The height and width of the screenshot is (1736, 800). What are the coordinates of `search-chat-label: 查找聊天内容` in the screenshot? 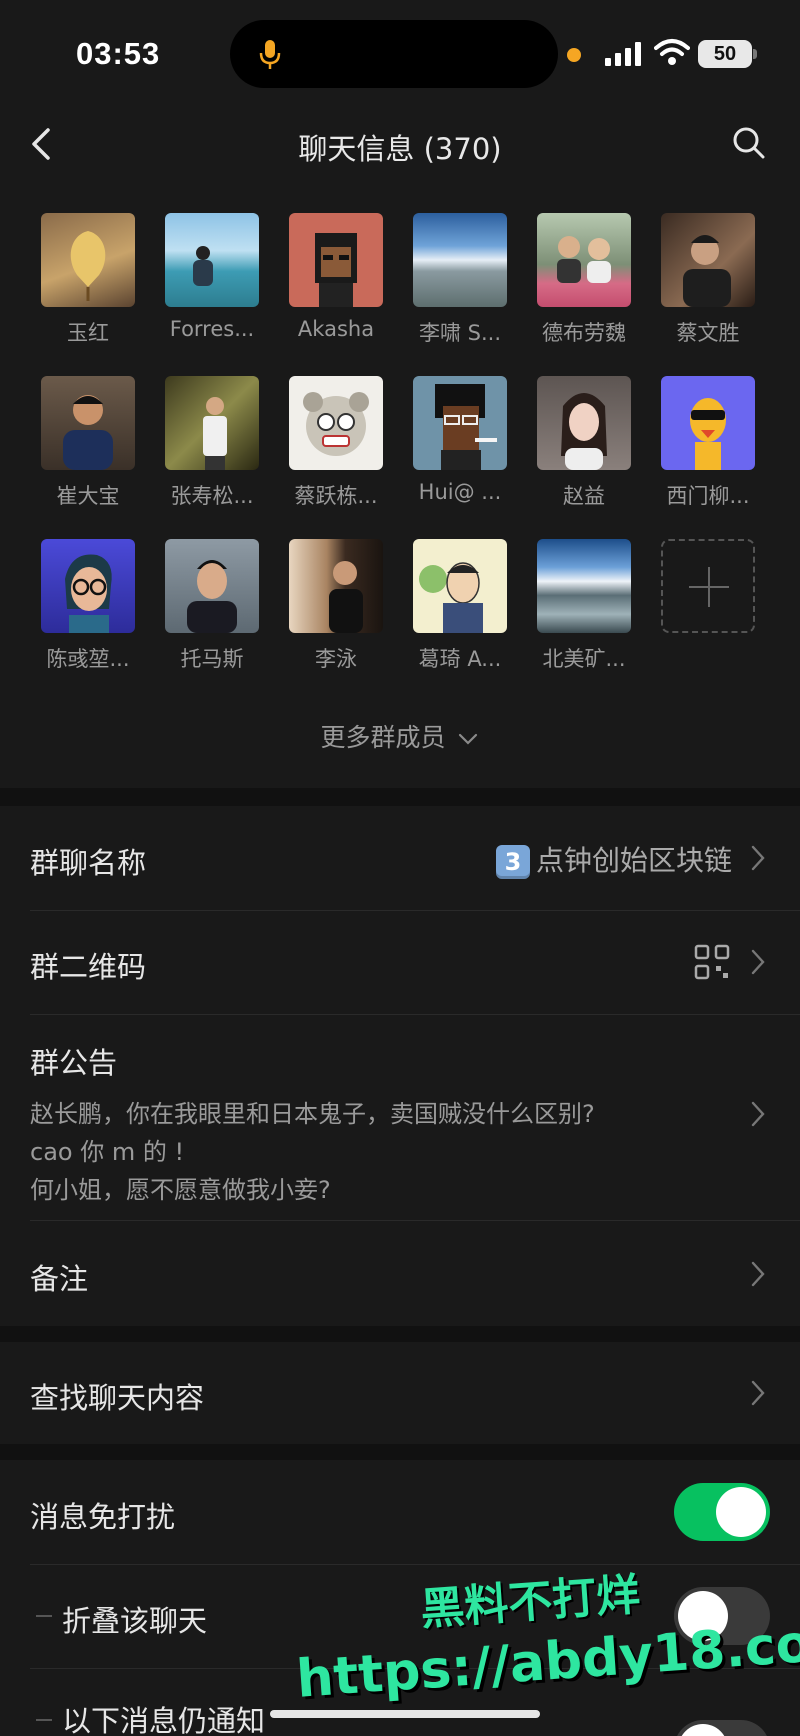 It's located at (117, 1398).